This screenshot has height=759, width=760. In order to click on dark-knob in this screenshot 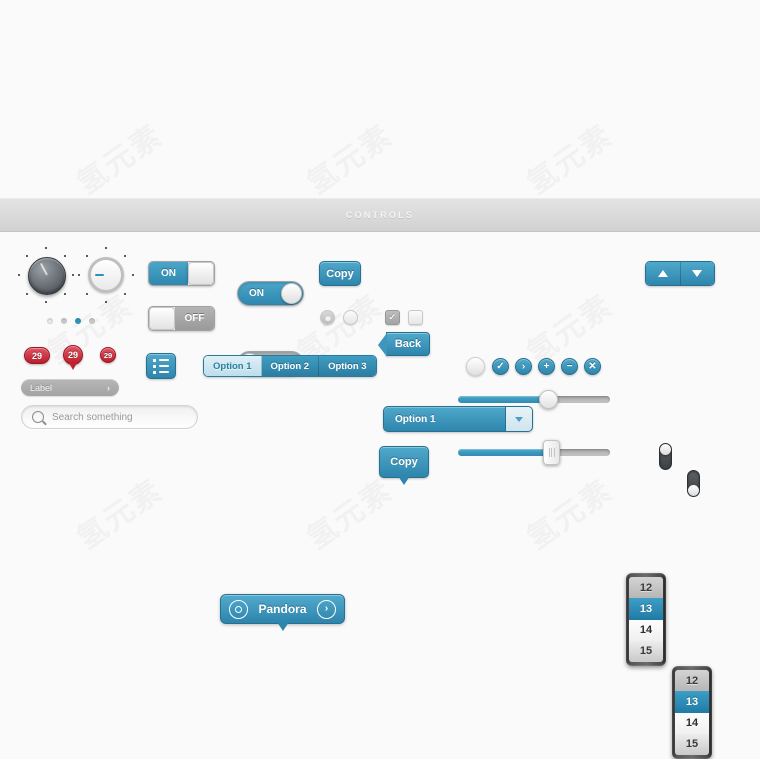, I will do `click(46, 275)`.